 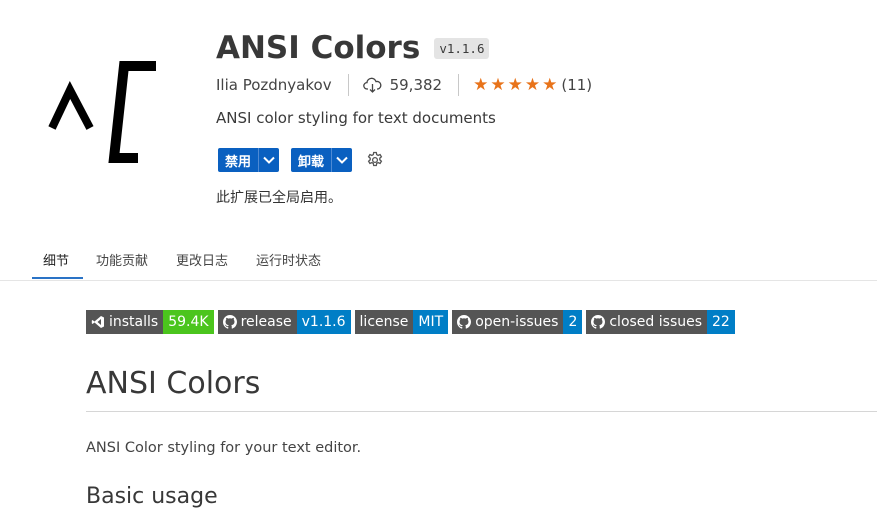 I want to click on disable-button: 禁用, so click(x=239, y=160).